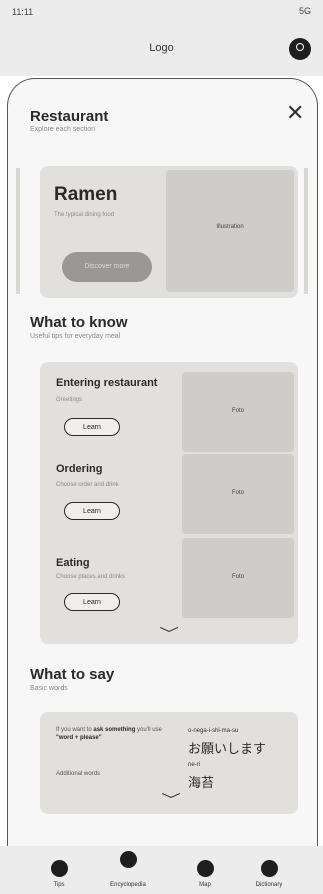 The height and width of the screenshot is (894, 323). I want to click on tab-tips: Tips, so click(59, 885).